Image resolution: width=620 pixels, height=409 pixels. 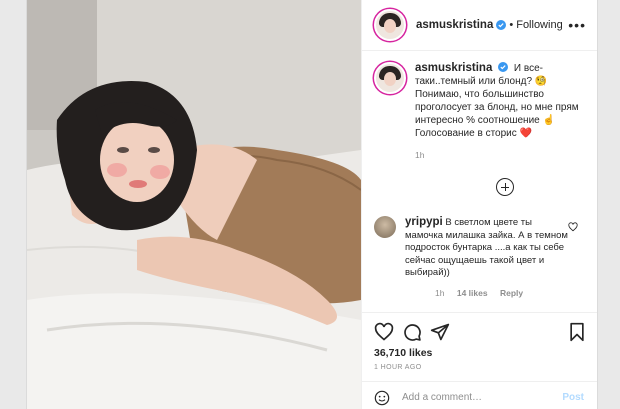 I want to click on add-comment-bar: Add a comment… Post, so click(x=479, y=395).